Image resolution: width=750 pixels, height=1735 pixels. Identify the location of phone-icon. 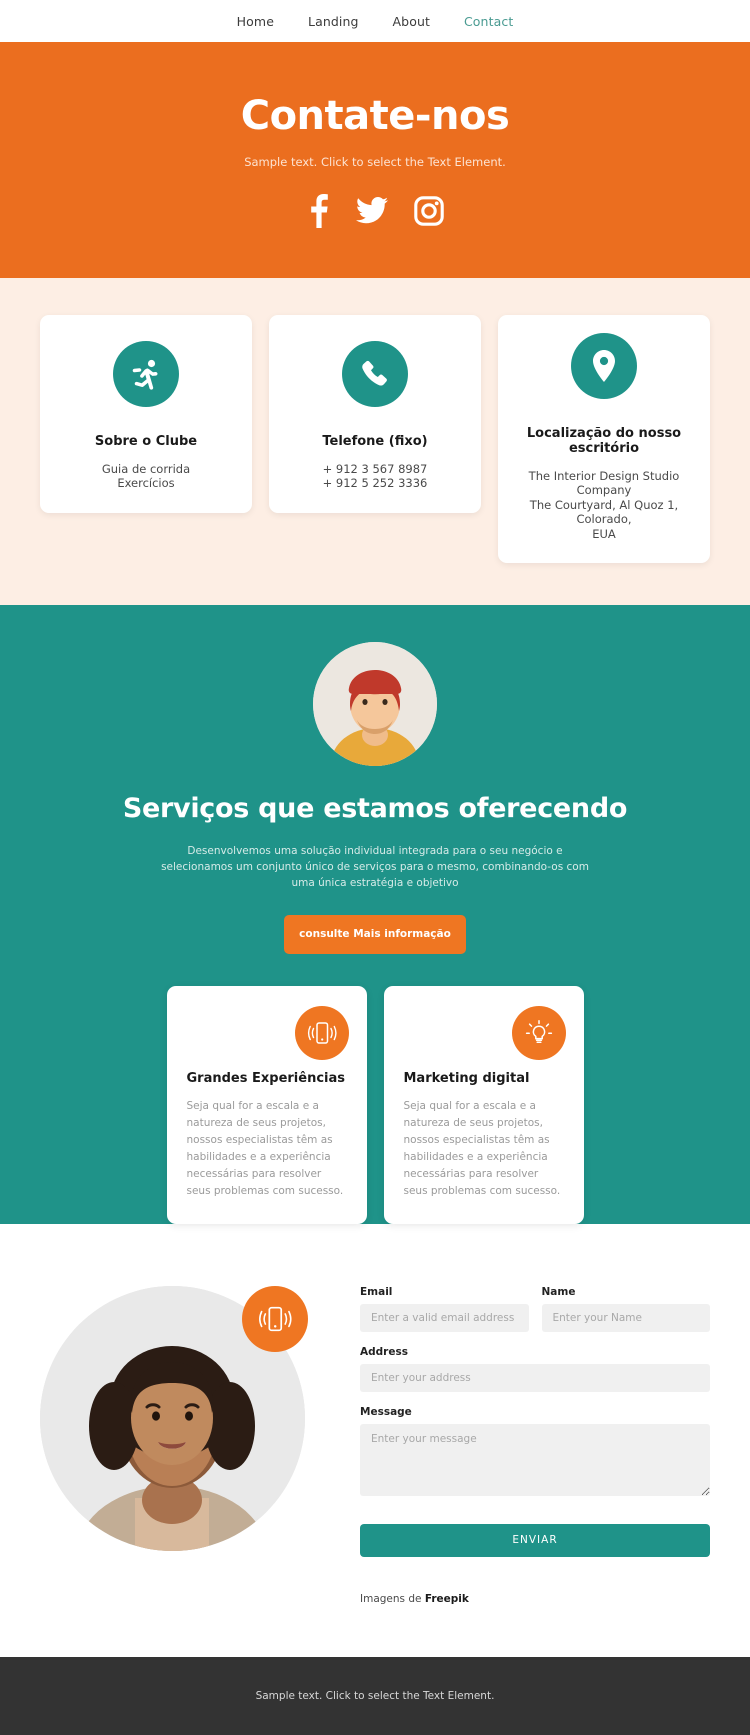
(375, 374).